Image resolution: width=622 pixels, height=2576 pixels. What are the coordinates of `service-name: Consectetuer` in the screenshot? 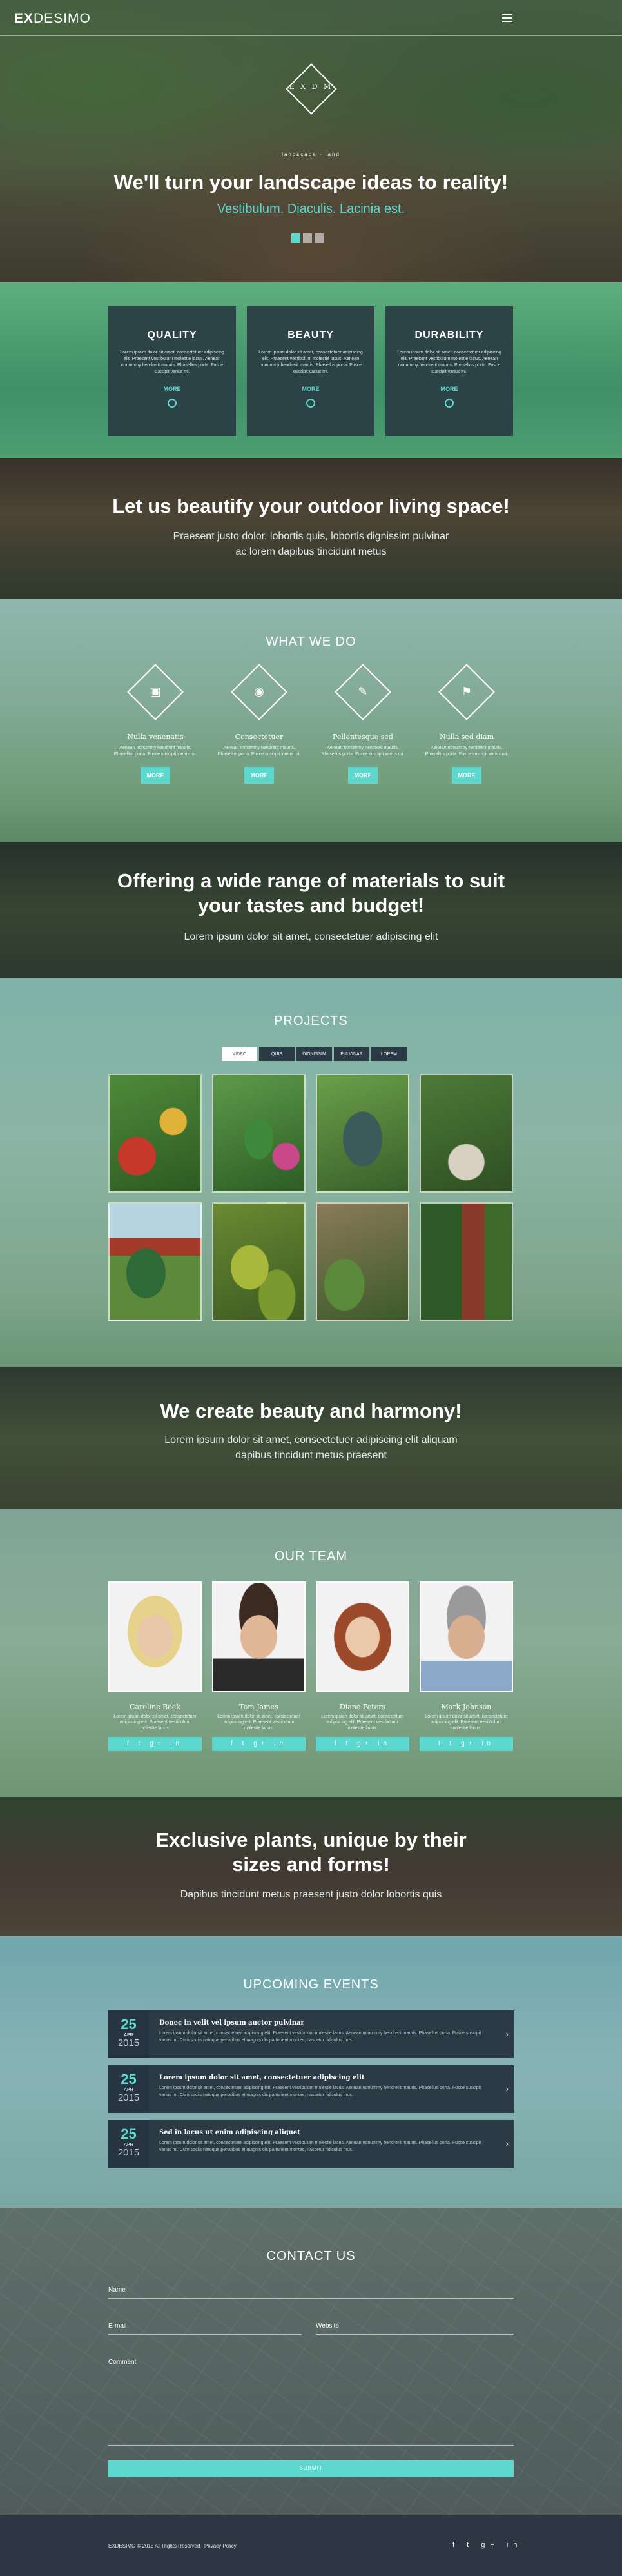 It's located at (259, 737).